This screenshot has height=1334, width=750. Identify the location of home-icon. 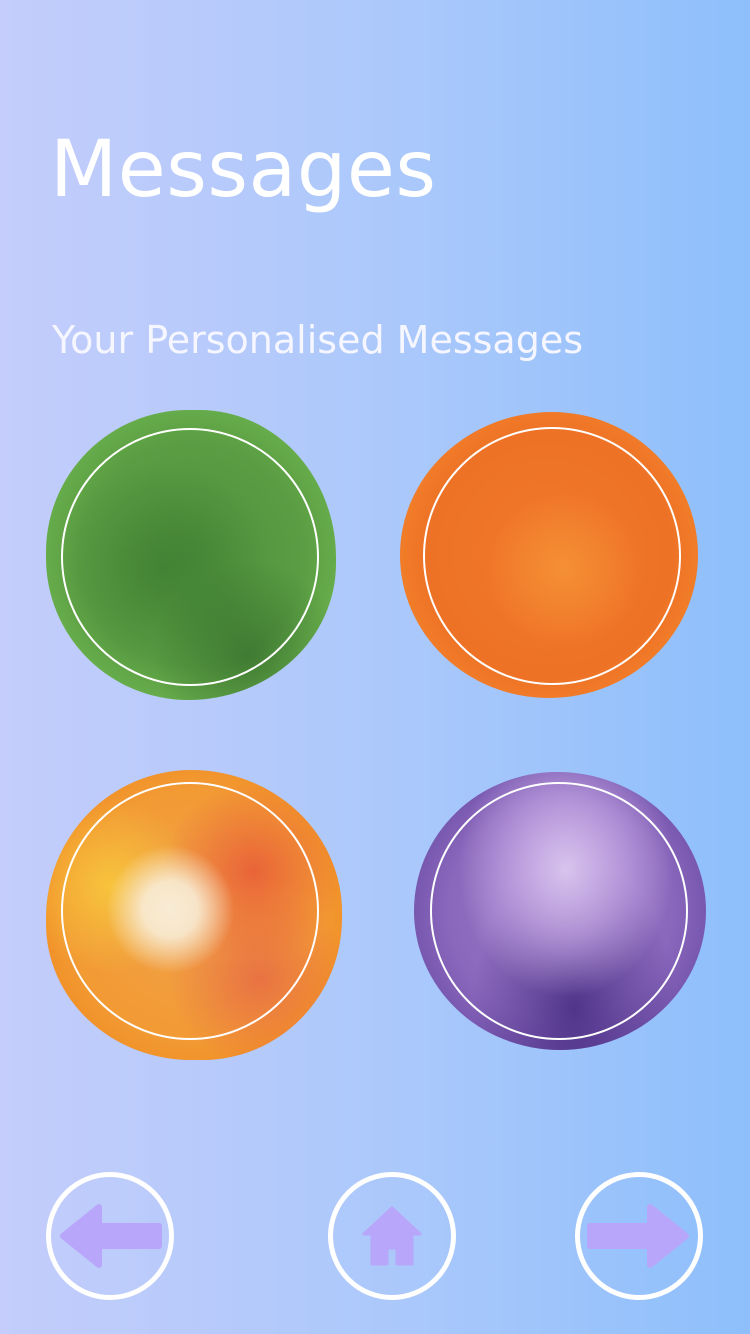
(392, 1236).